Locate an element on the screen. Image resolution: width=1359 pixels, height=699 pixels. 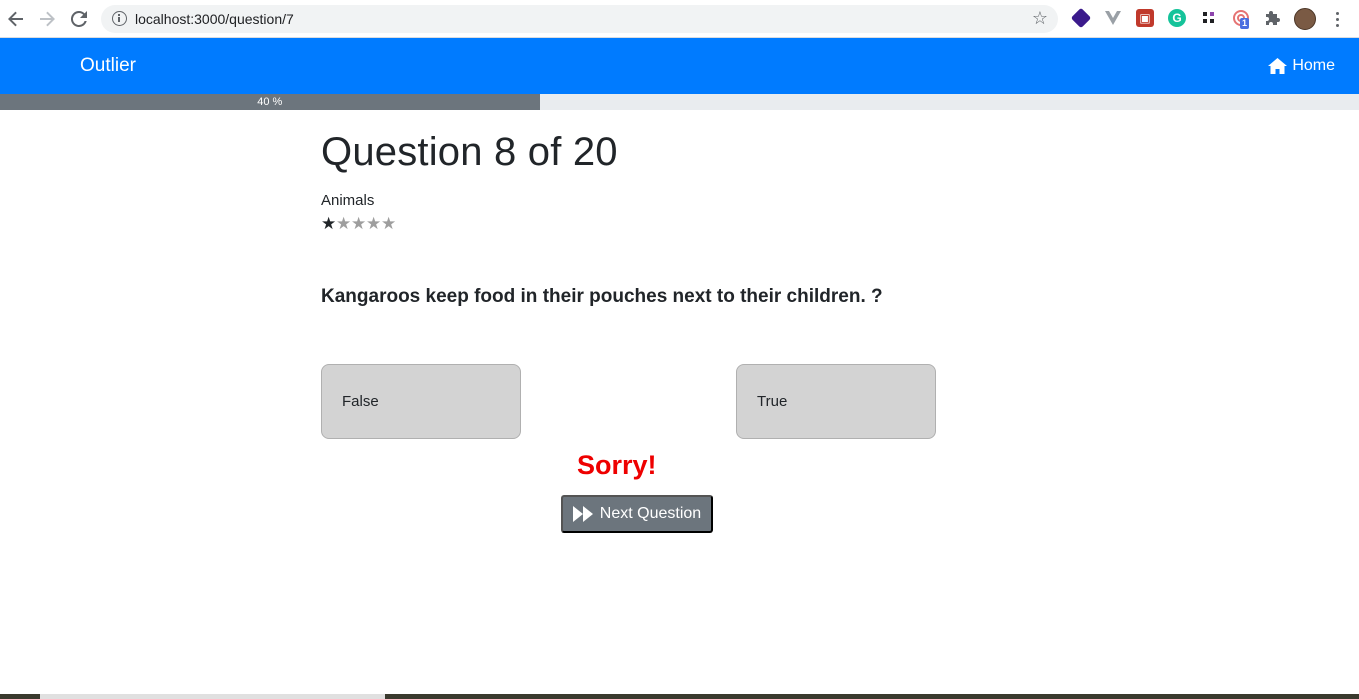
question-category: Animals is located at coordinates (348, 200).